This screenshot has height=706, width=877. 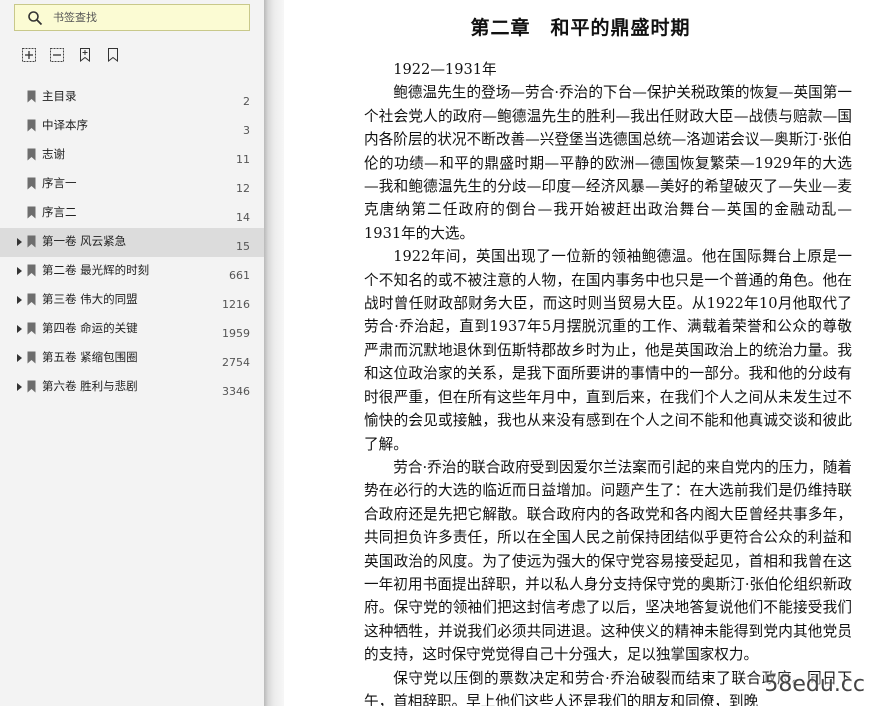 What do you see at coordinates (148, 17) in the screenshot?
I see `bookmark-search-input` at bounding box center [148, 17].